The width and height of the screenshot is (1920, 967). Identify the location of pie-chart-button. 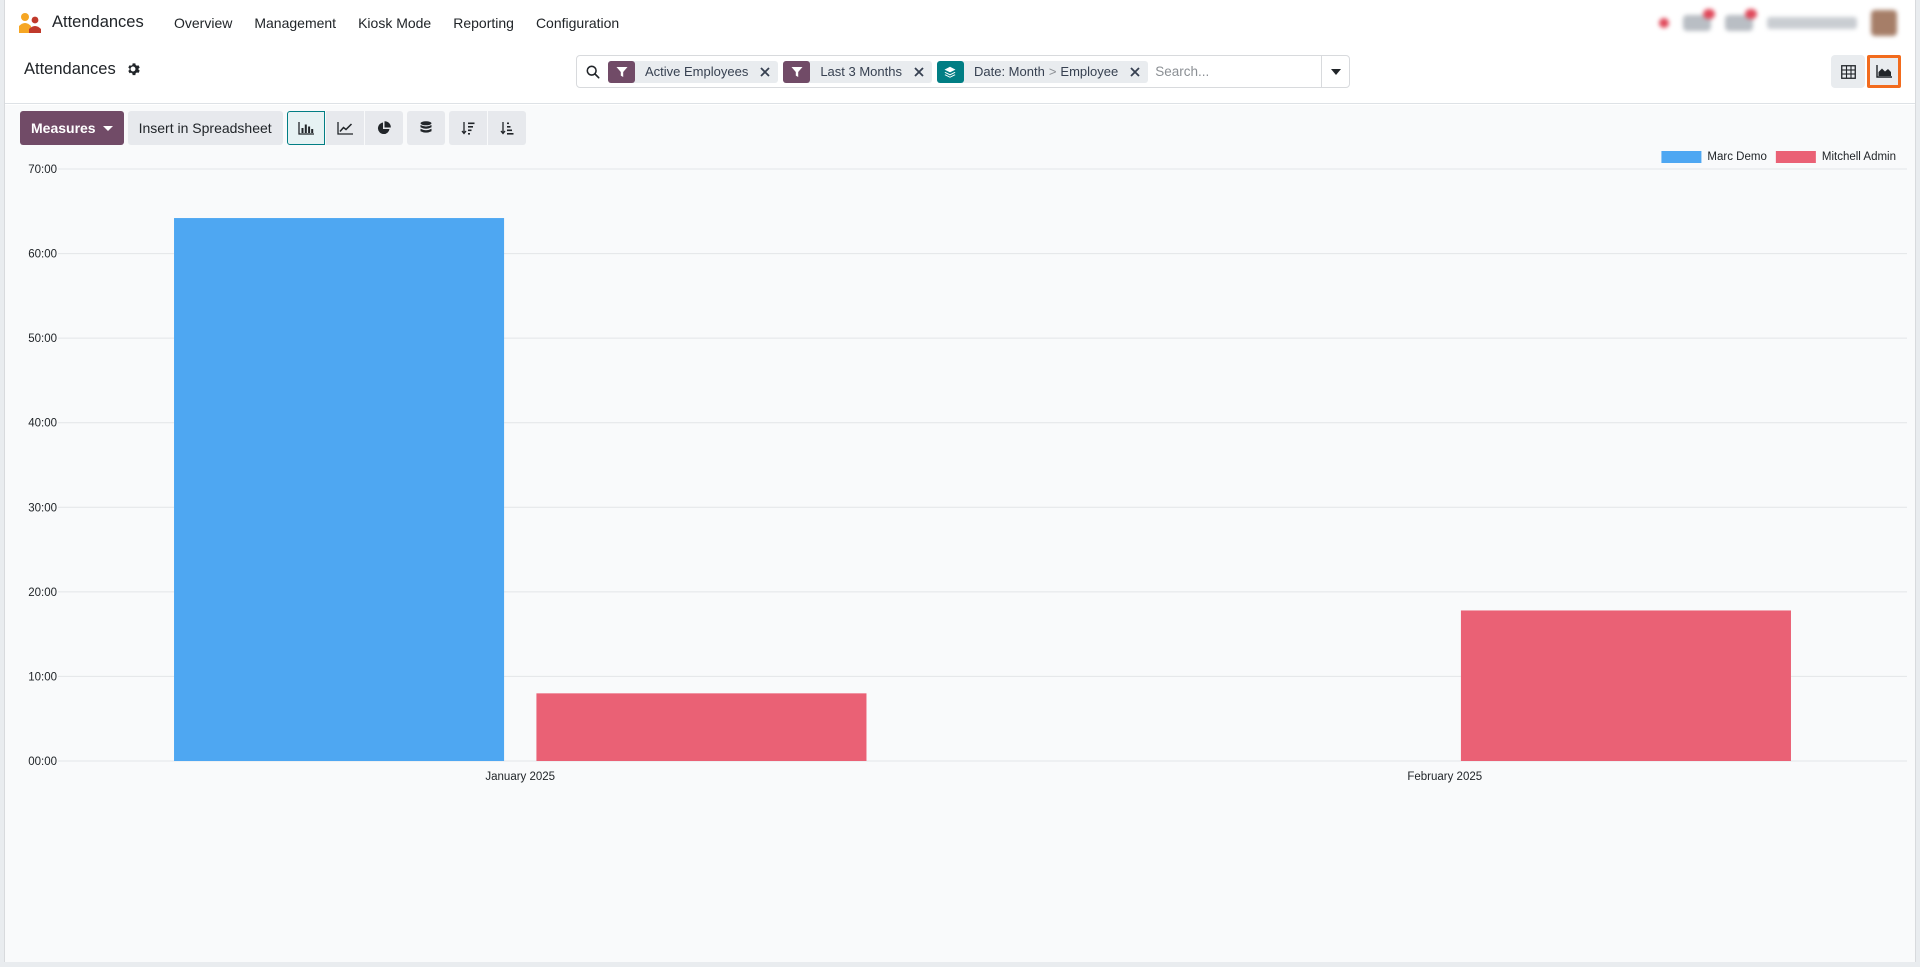
(383, 128).